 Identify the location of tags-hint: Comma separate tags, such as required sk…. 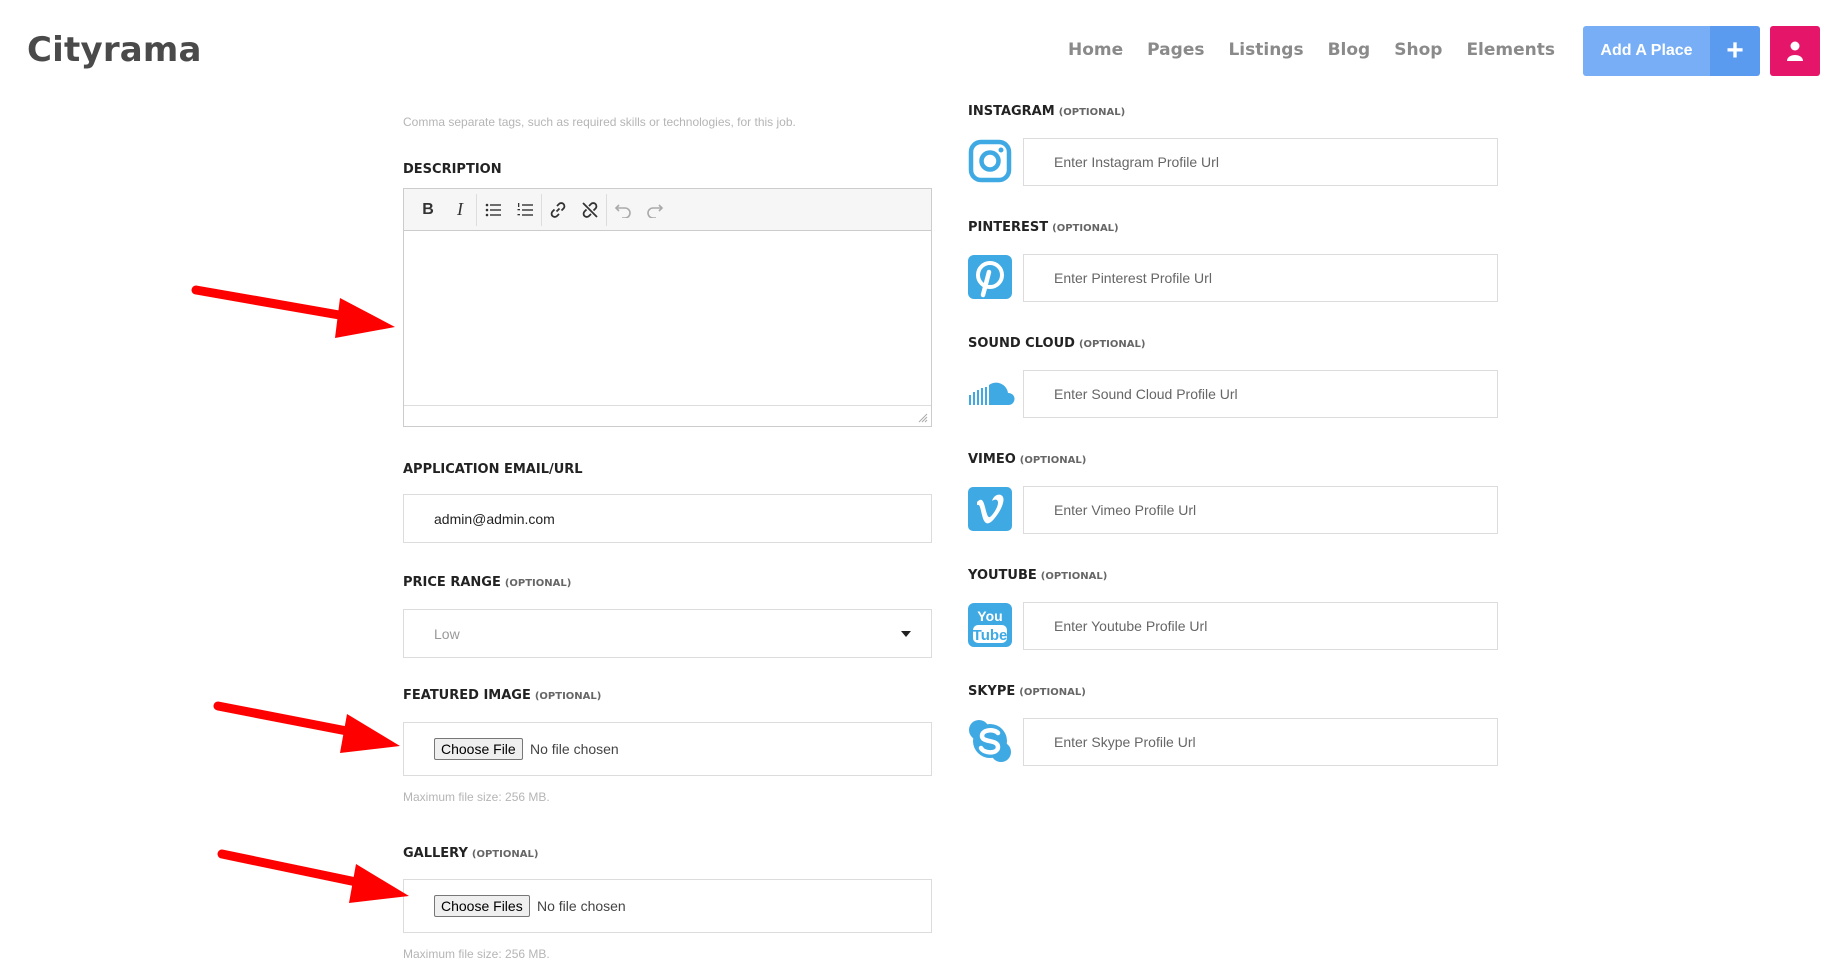
(599, 122).